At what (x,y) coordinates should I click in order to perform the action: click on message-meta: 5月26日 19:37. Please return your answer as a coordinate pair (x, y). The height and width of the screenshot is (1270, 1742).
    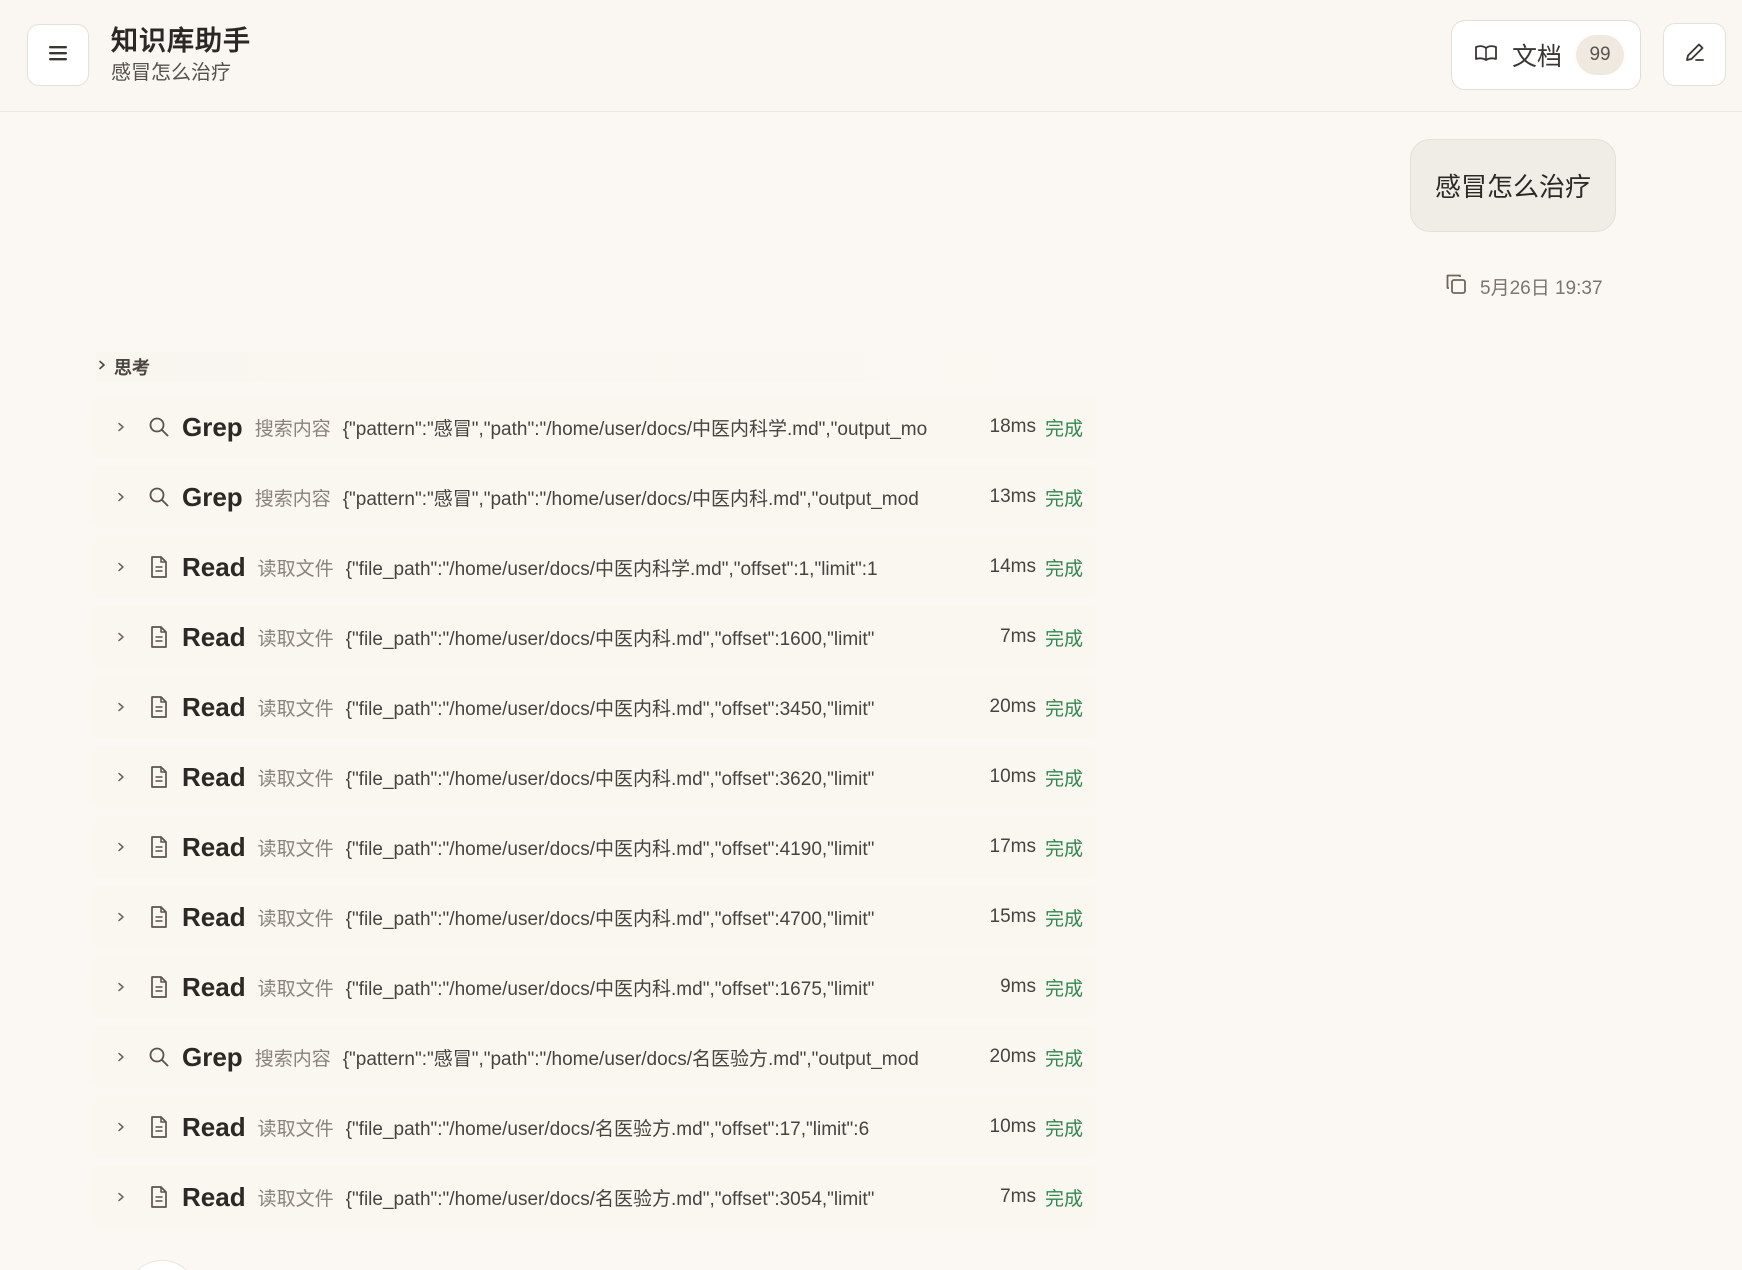
    Looking at the image, I should click on (1523, 286).